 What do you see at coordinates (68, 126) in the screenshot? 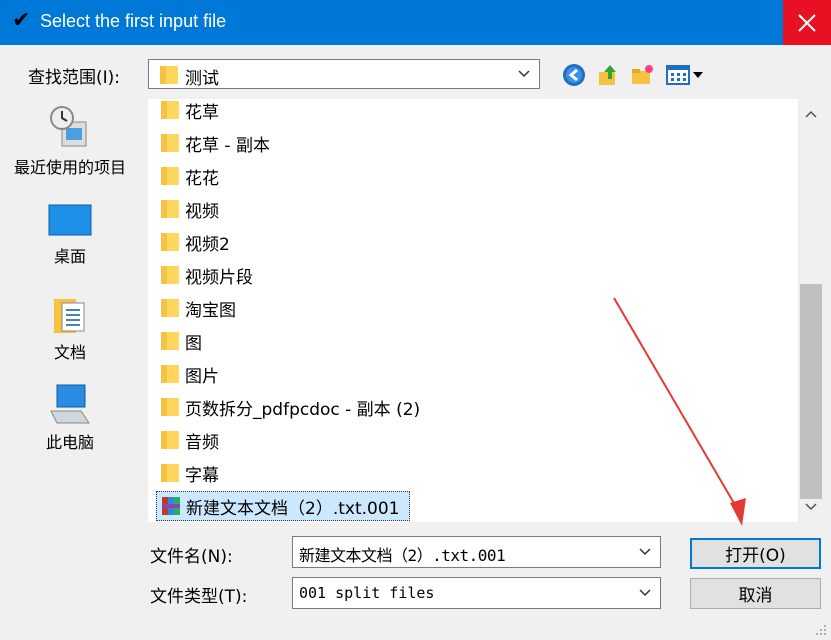
I see `recent-items-icon` at bounding box center [68, 126].